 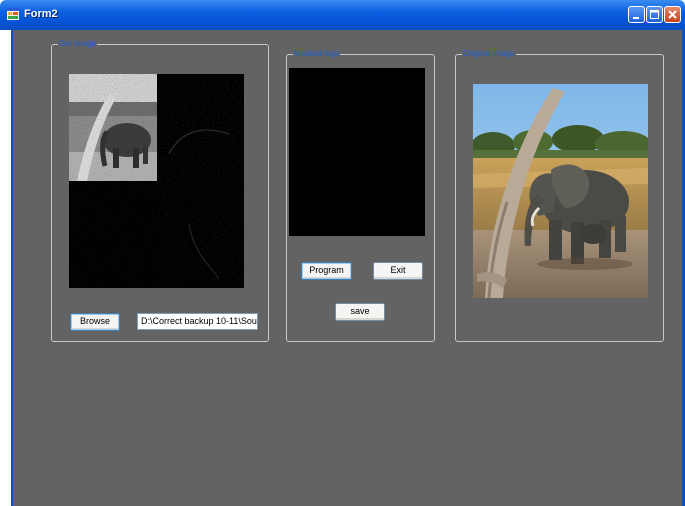 I want to click on get-image-legend: Get image, so click(x=77, y=44).